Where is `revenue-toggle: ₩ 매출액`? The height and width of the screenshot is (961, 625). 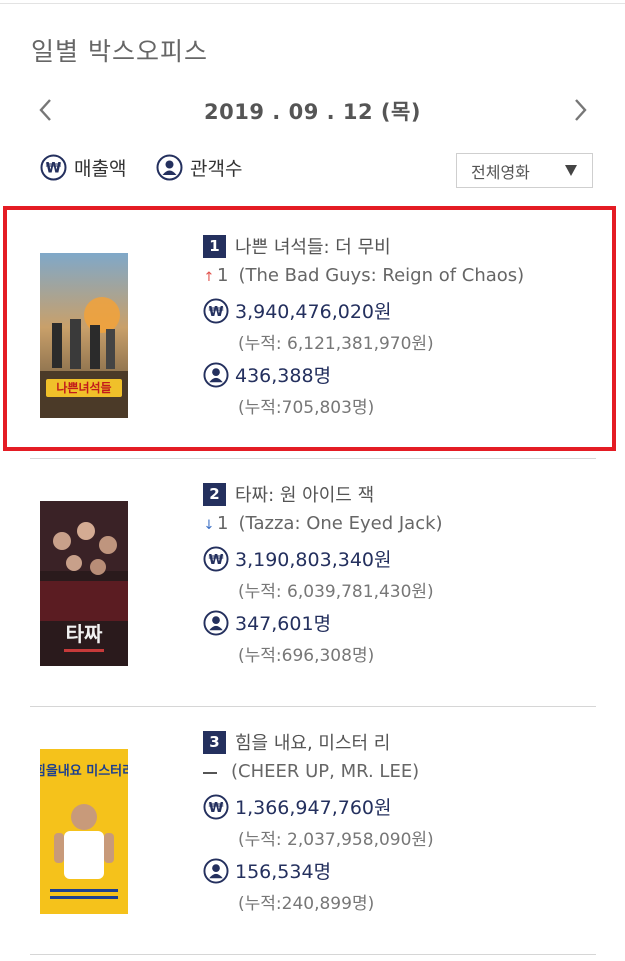
revenue-toggle: ₩ 매출액 is located at coordinates (83, 167).